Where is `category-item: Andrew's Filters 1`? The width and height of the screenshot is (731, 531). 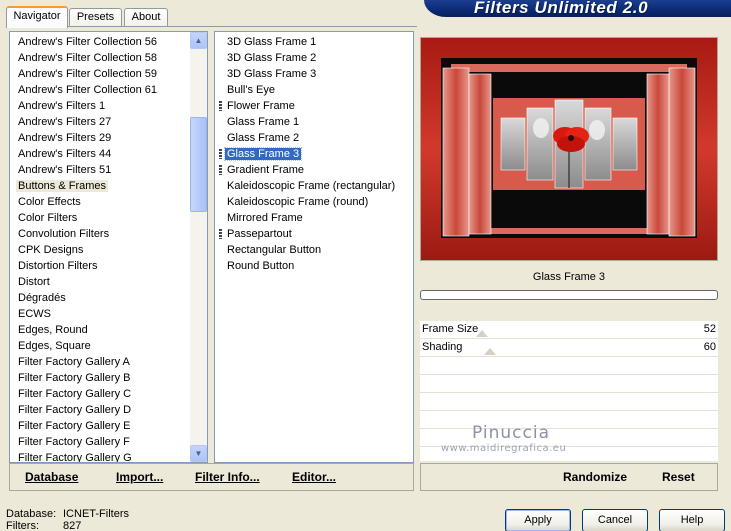
category-item: Andrew's Filters 1 is located at coordinates (61, 106).